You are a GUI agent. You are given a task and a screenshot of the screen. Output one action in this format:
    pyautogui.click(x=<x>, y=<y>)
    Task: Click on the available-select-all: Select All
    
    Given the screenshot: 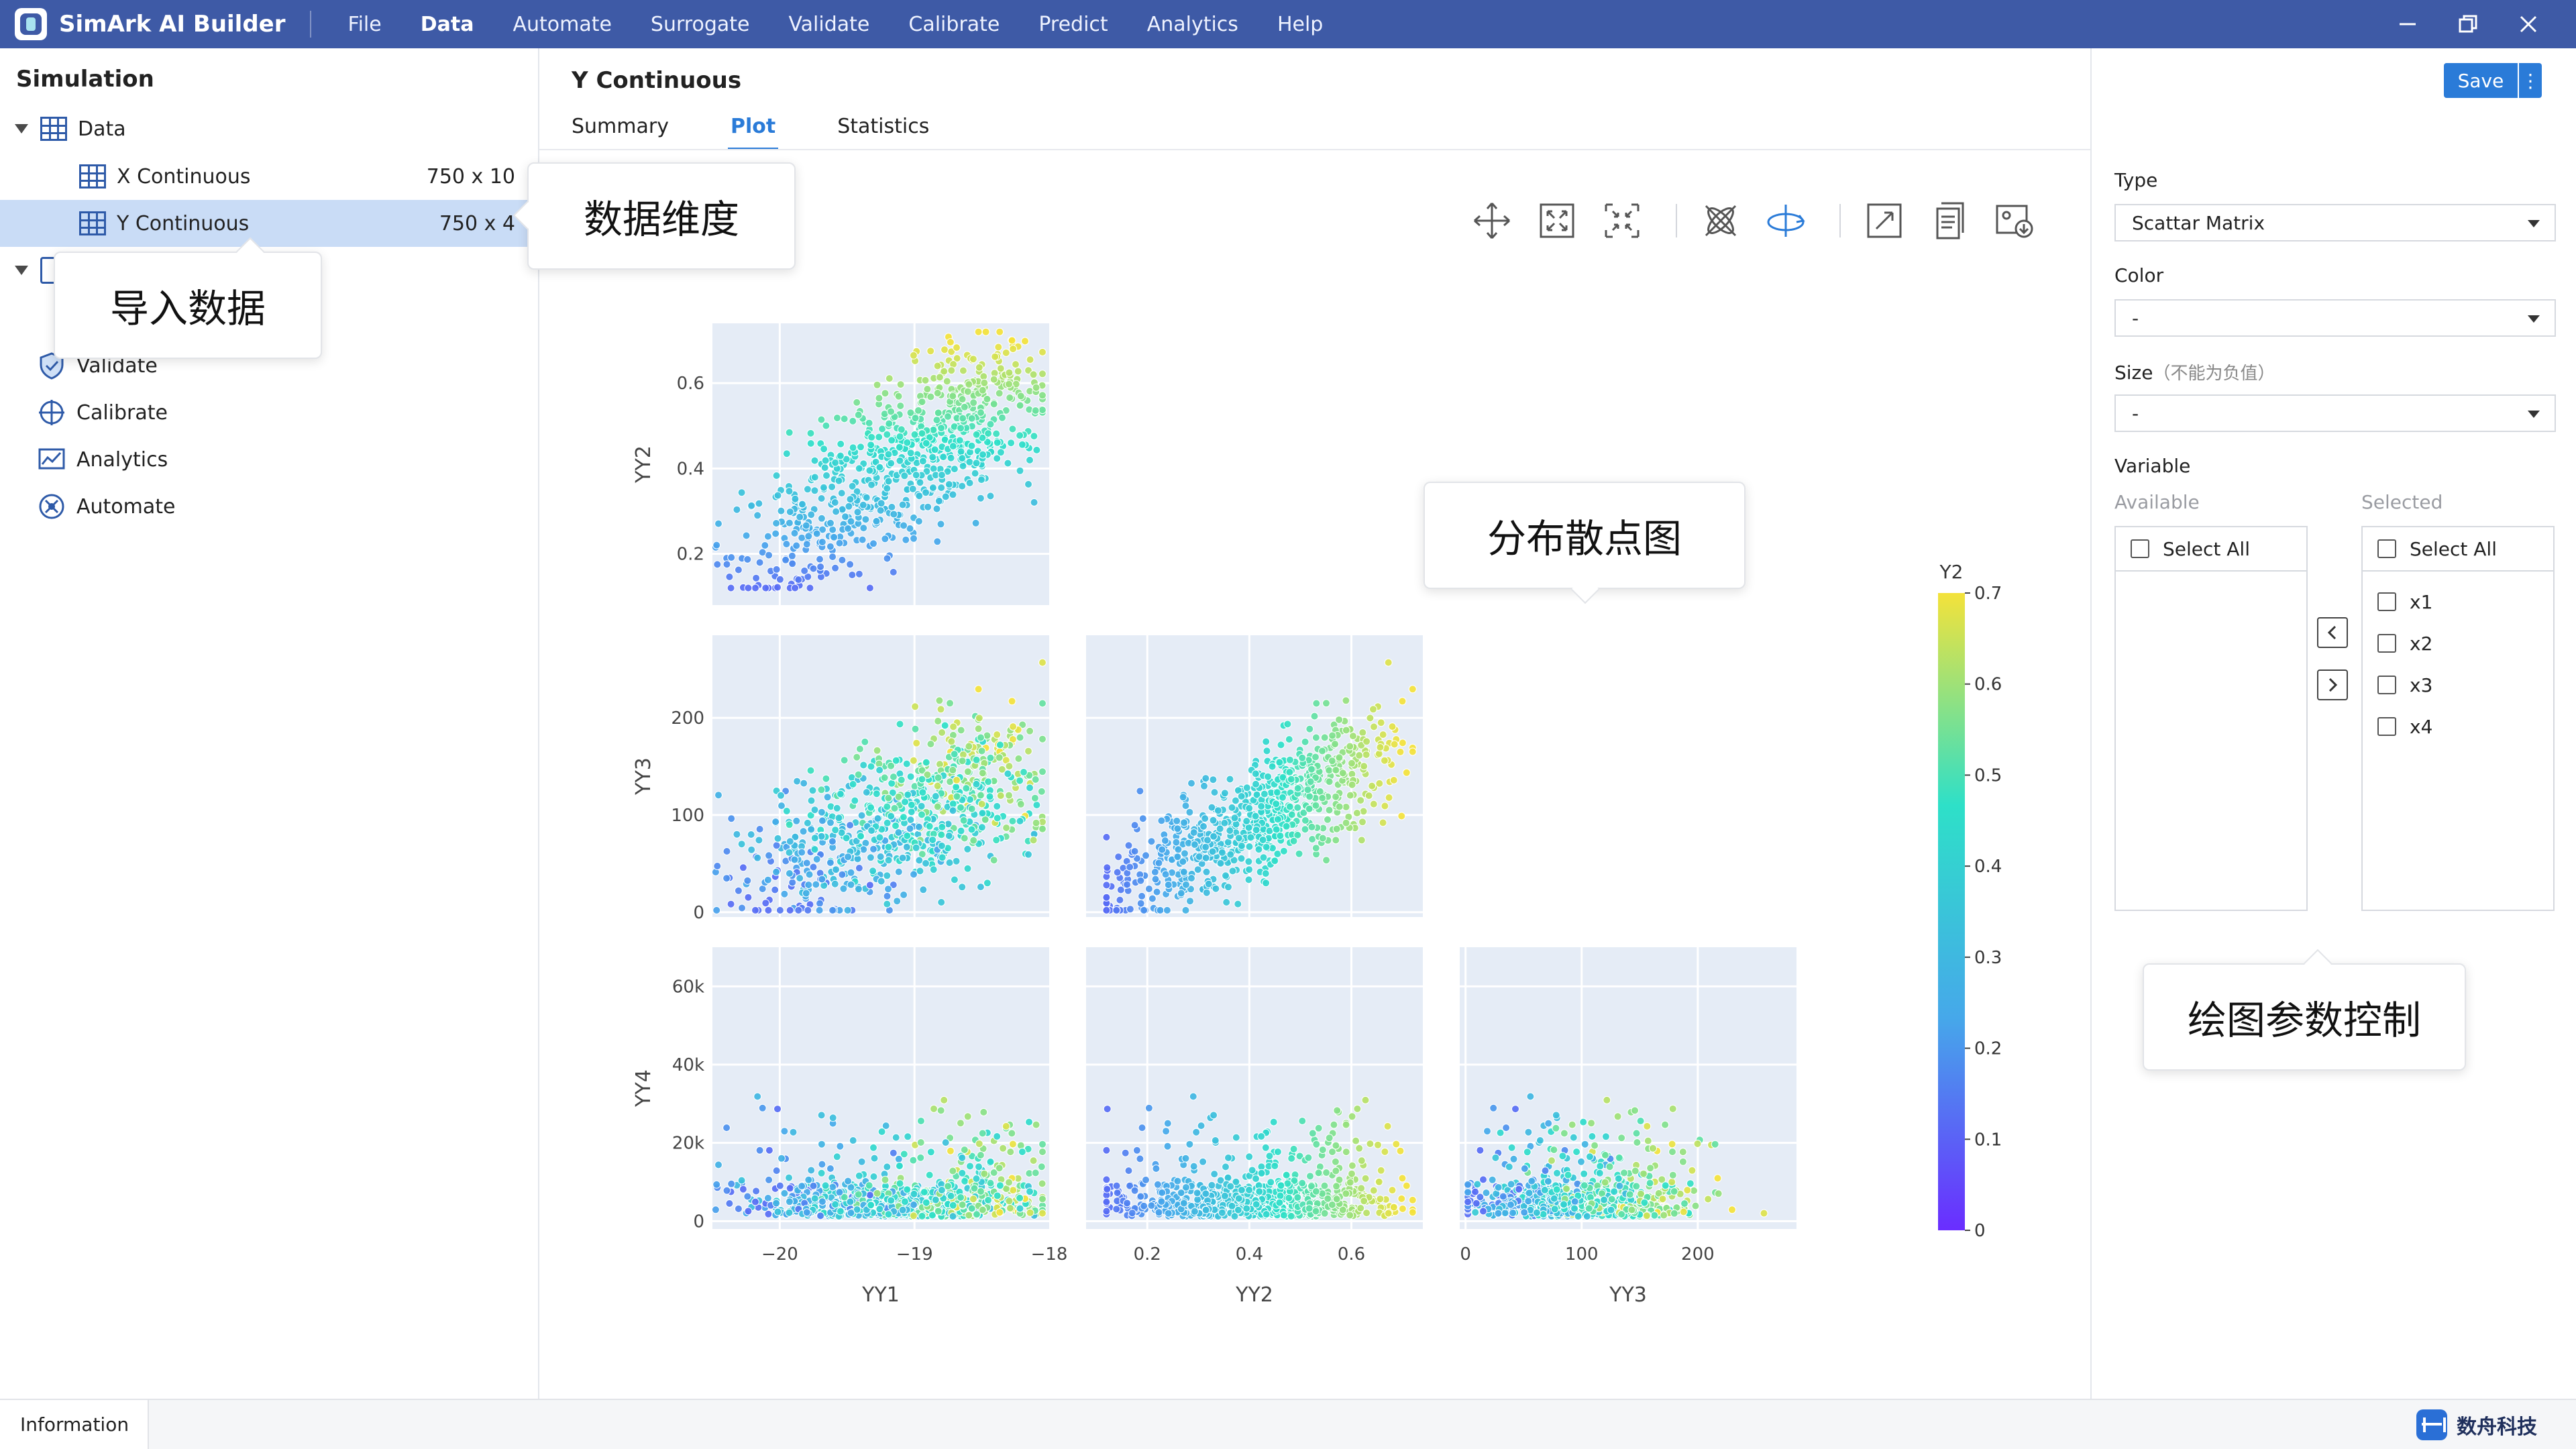 What is the action you would take?
    pyautogui.click(x=2211, y=549)
    